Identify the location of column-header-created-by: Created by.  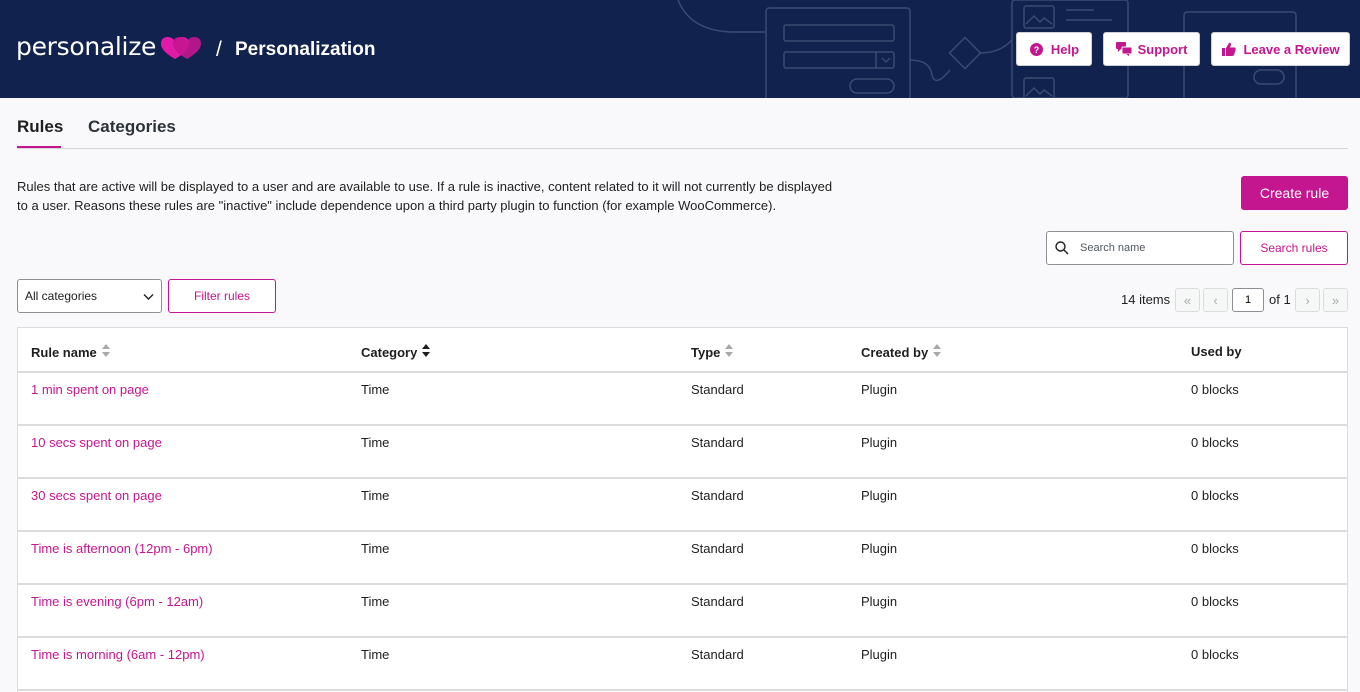
(901, 352).